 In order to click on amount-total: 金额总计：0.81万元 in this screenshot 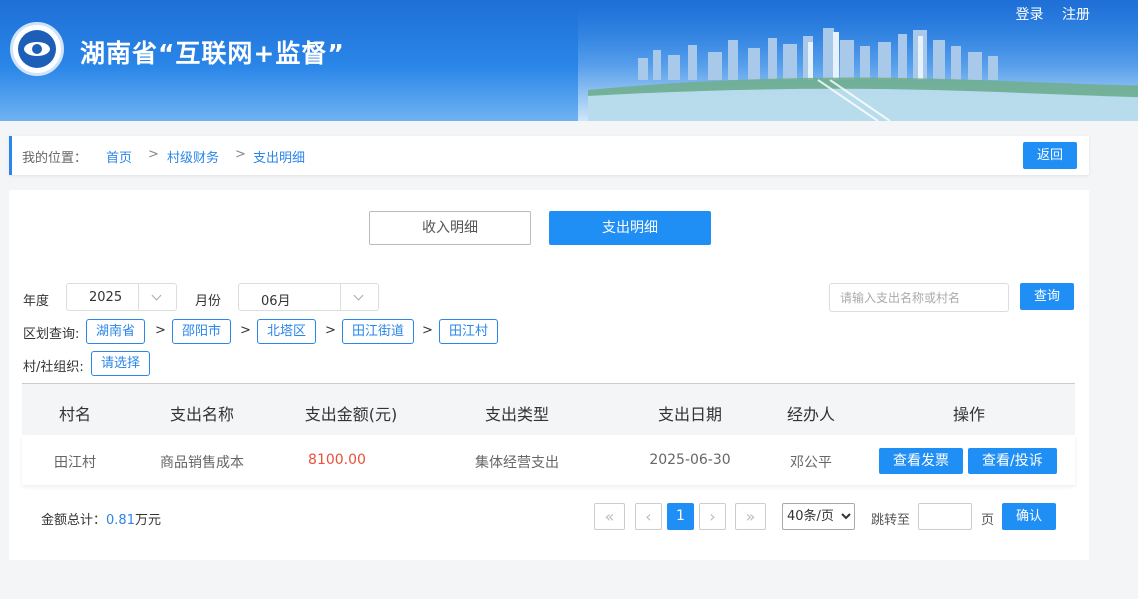, I will do `click(101, 518)`.